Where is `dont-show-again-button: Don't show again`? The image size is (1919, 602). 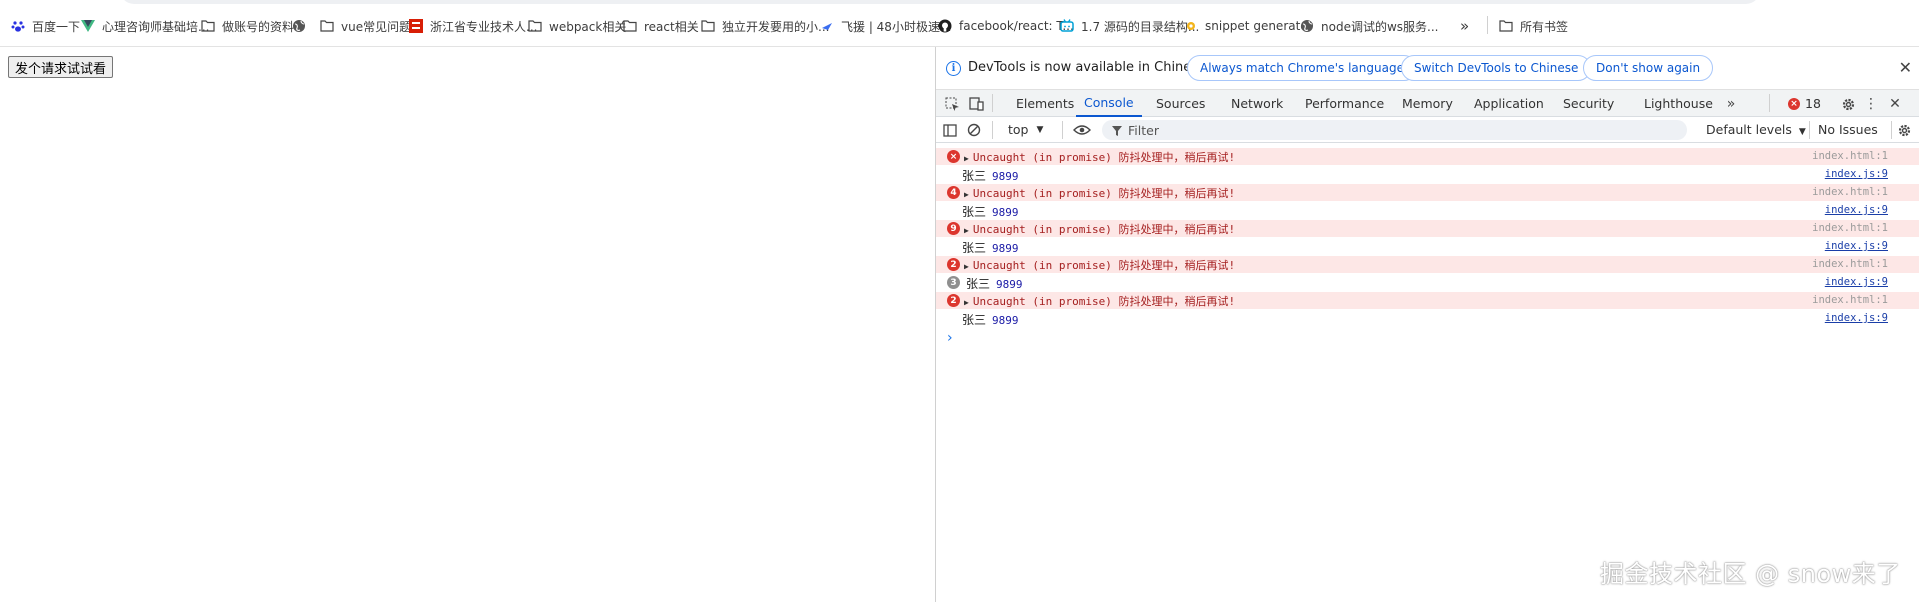
dont-show-again-button: Don't show again is located at coordinates (1648, 68).